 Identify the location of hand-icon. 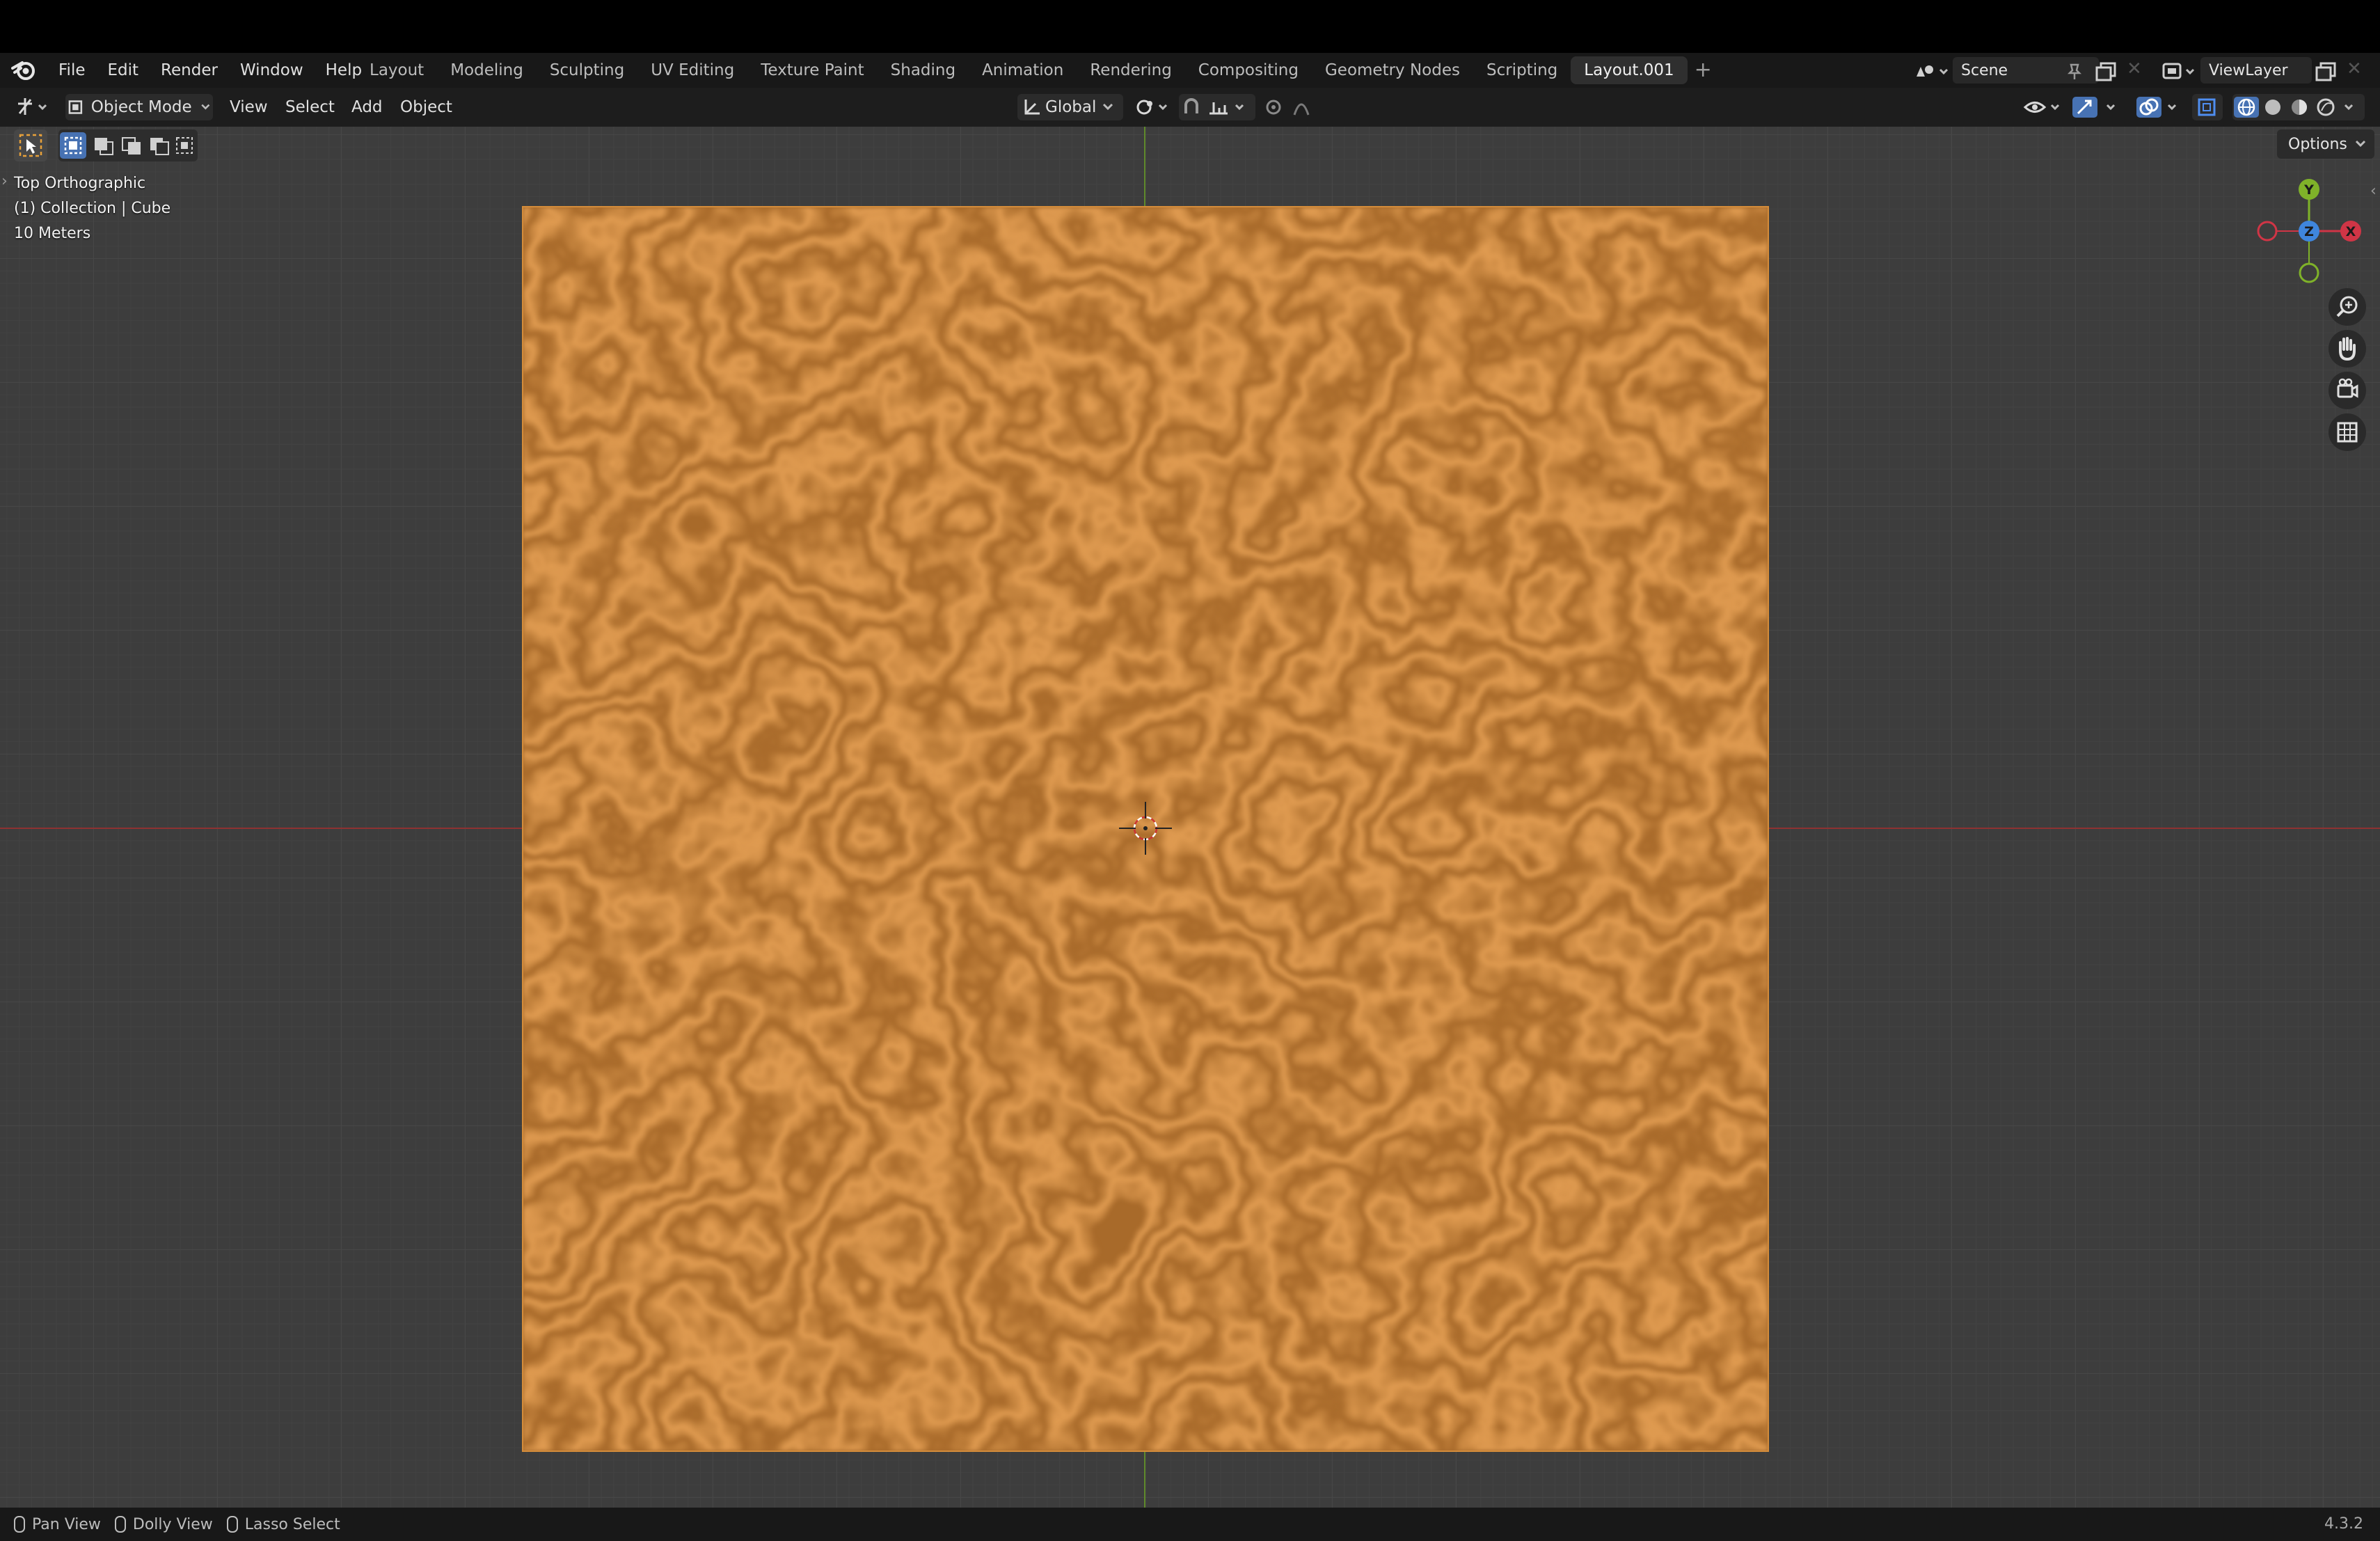
(2347, 349).